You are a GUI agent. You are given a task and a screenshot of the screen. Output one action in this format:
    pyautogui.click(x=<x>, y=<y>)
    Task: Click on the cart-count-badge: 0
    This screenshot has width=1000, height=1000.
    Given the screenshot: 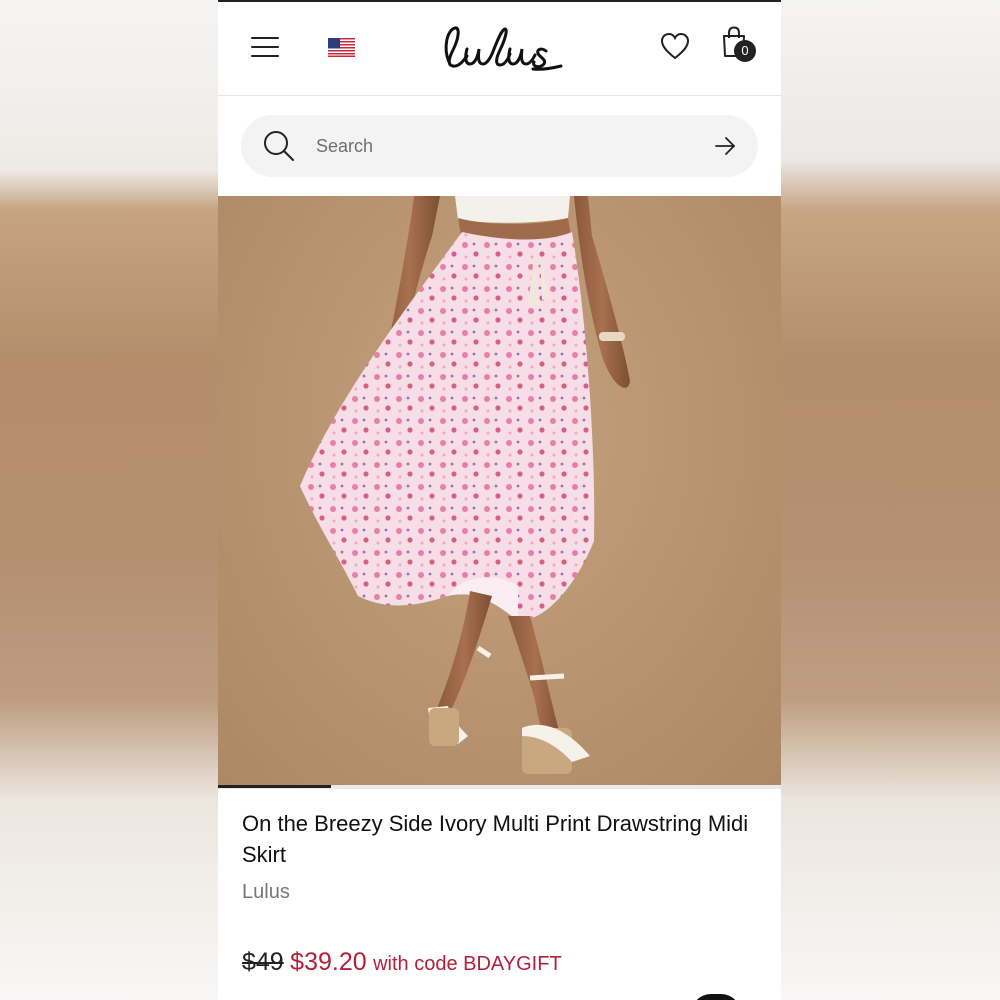 What is the action you would take?
    pyautogui.click(x=745, y=51)
    